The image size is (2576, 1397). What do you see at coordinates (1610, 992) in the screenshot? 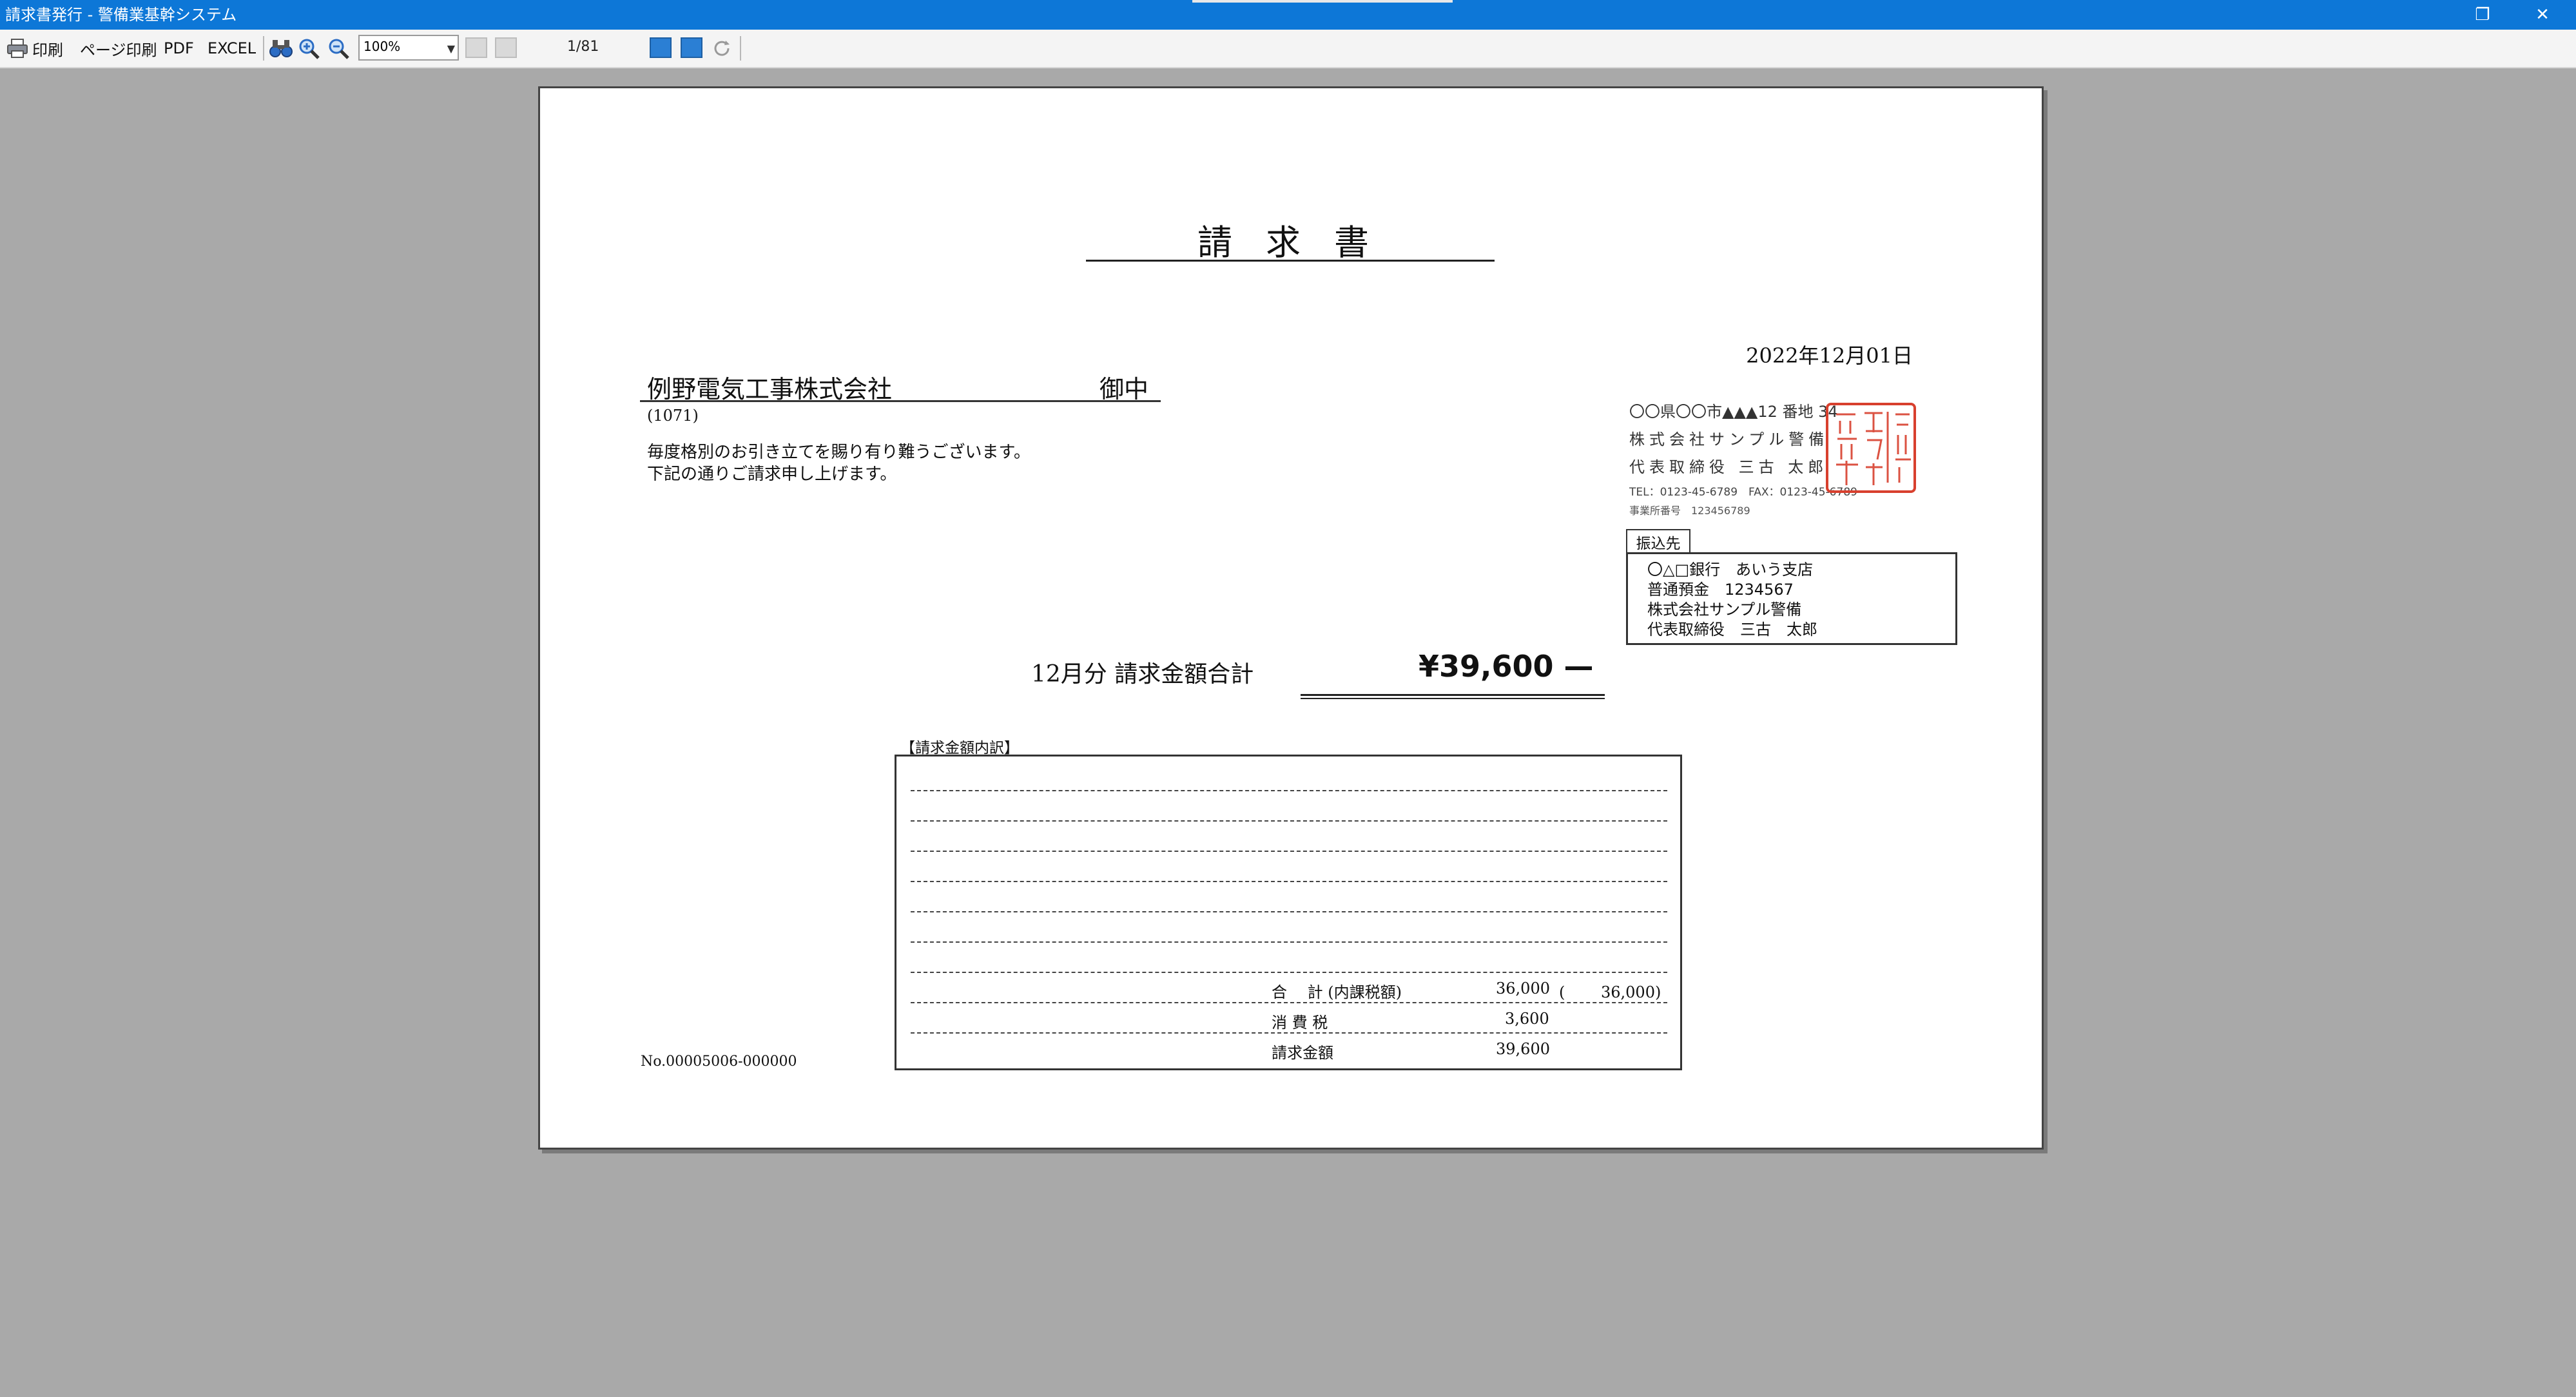
I see `subtotal-tax-included: ( 36,000)` at bounding box center [1610, 992].